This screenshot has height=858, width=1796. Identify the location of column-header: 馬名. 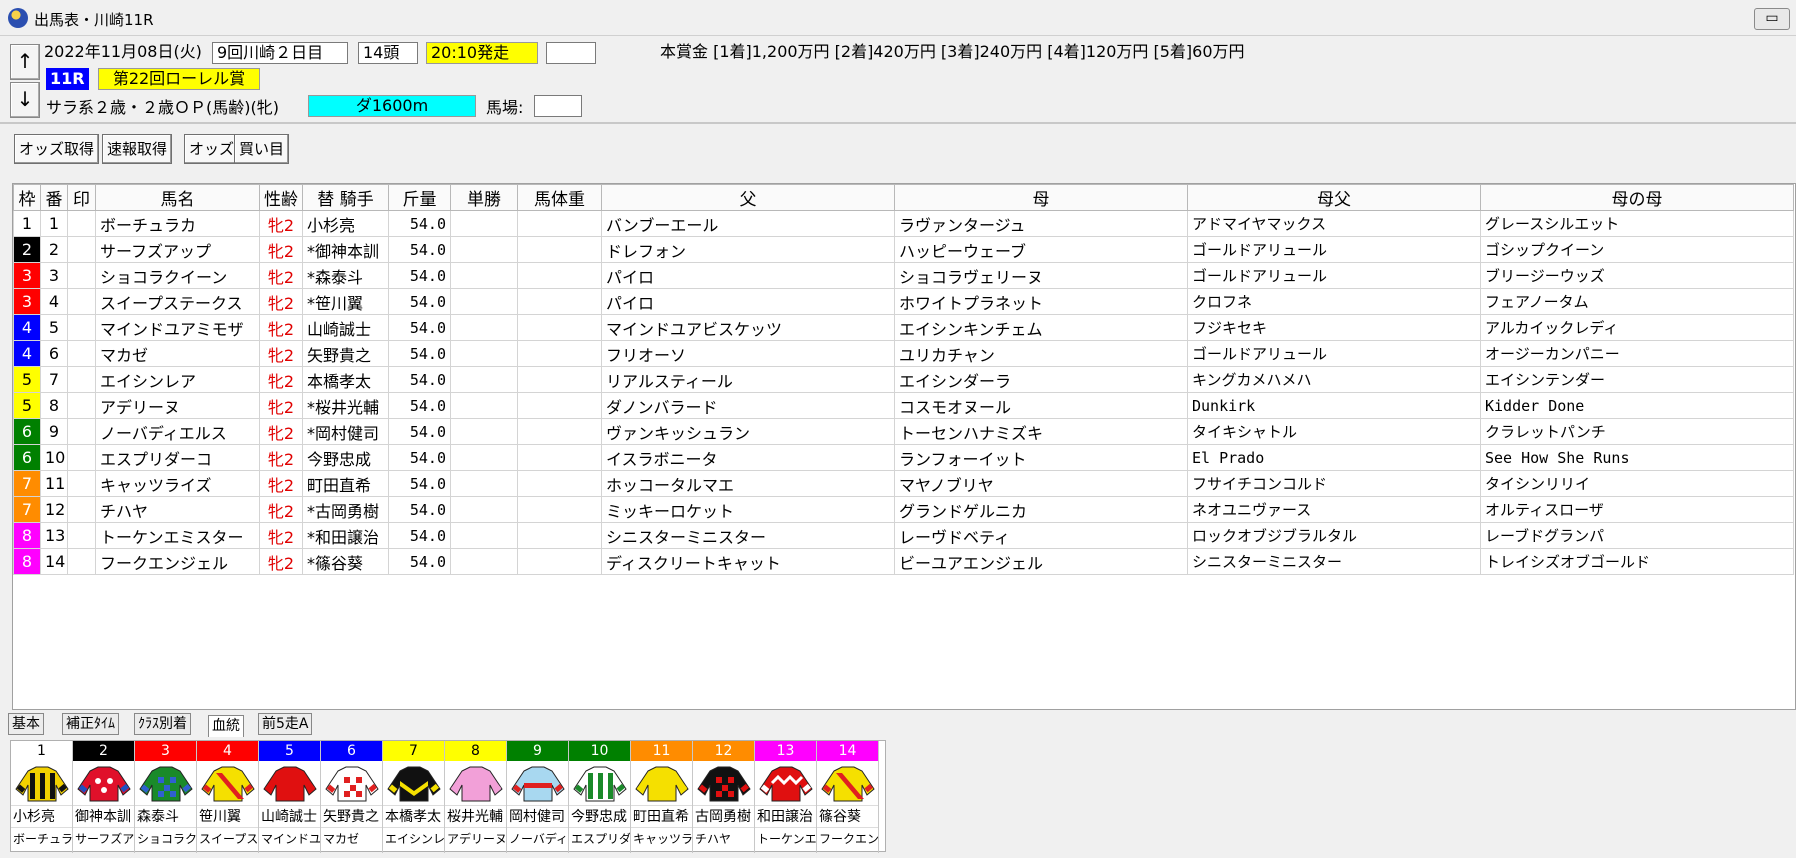
(177, 197).